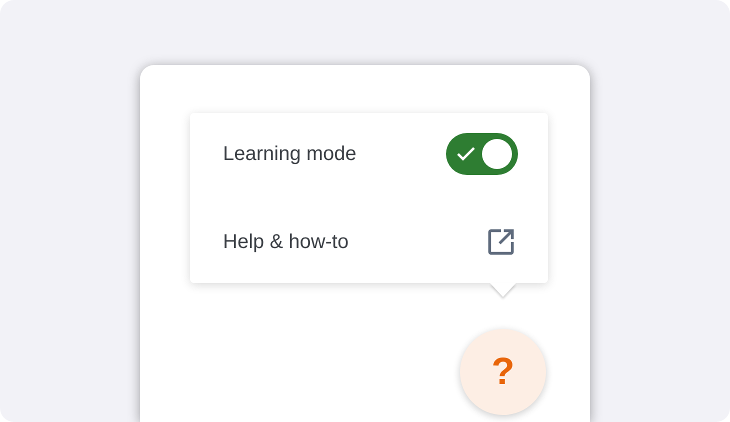 This screenshot has width=730, height=422. What do you see at coordinates (497, 154) in the screenshot?
I see `toggle-knob` at bounding box center [497, 154].